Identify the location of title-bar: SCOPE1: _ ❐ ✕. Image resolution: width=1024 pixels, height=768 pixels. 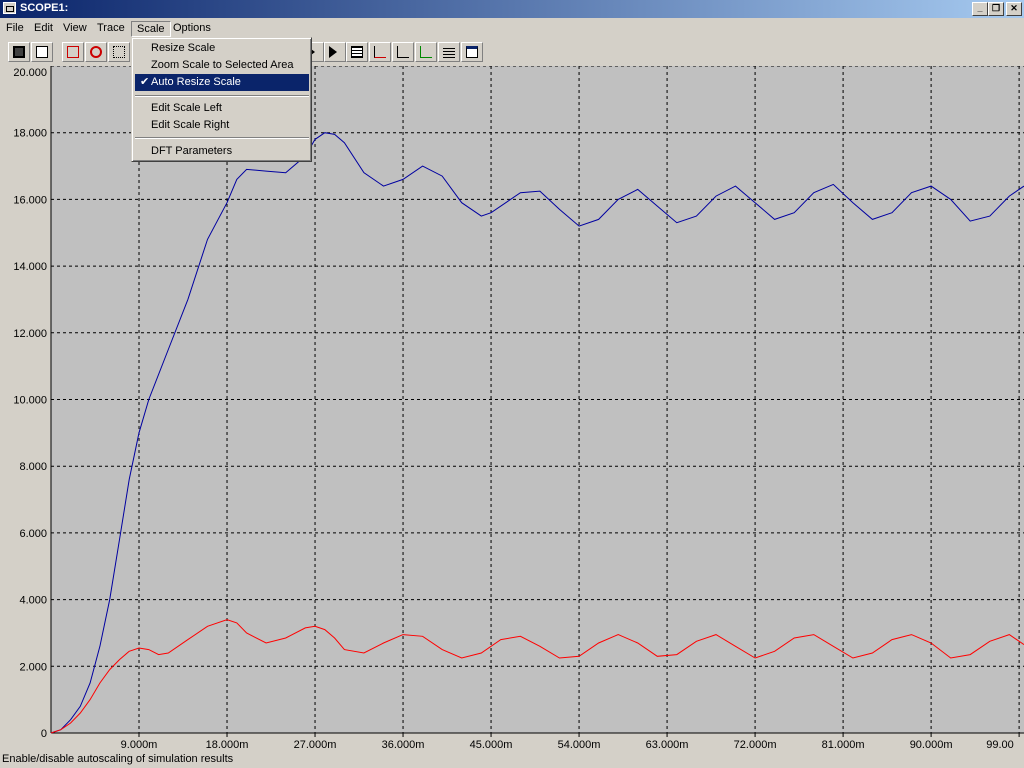
(512, 9).